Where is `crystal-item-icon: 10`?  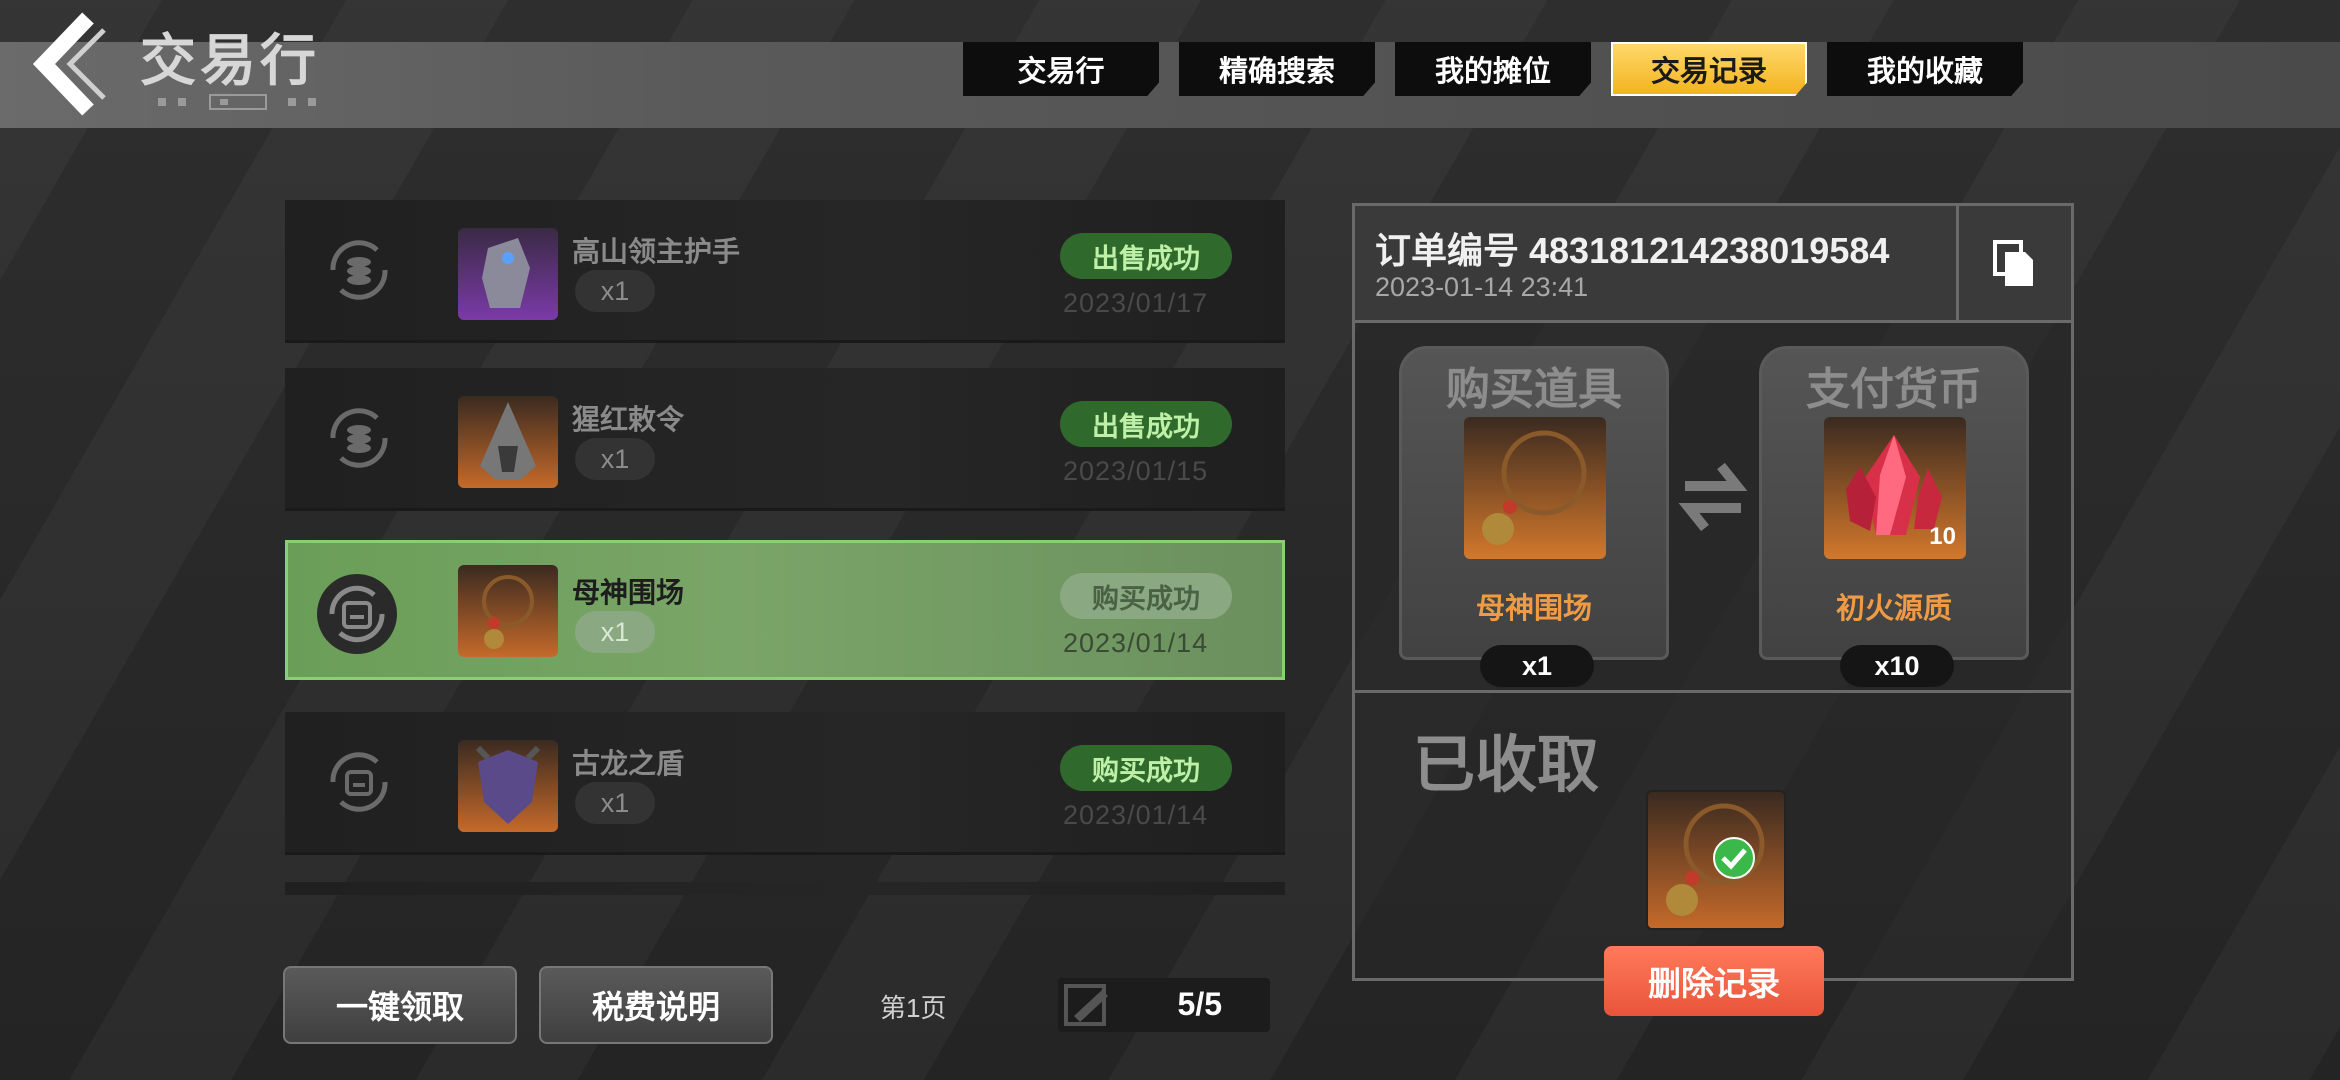 crystal-item-icon: 10 is located at coordinates (1895, 488).